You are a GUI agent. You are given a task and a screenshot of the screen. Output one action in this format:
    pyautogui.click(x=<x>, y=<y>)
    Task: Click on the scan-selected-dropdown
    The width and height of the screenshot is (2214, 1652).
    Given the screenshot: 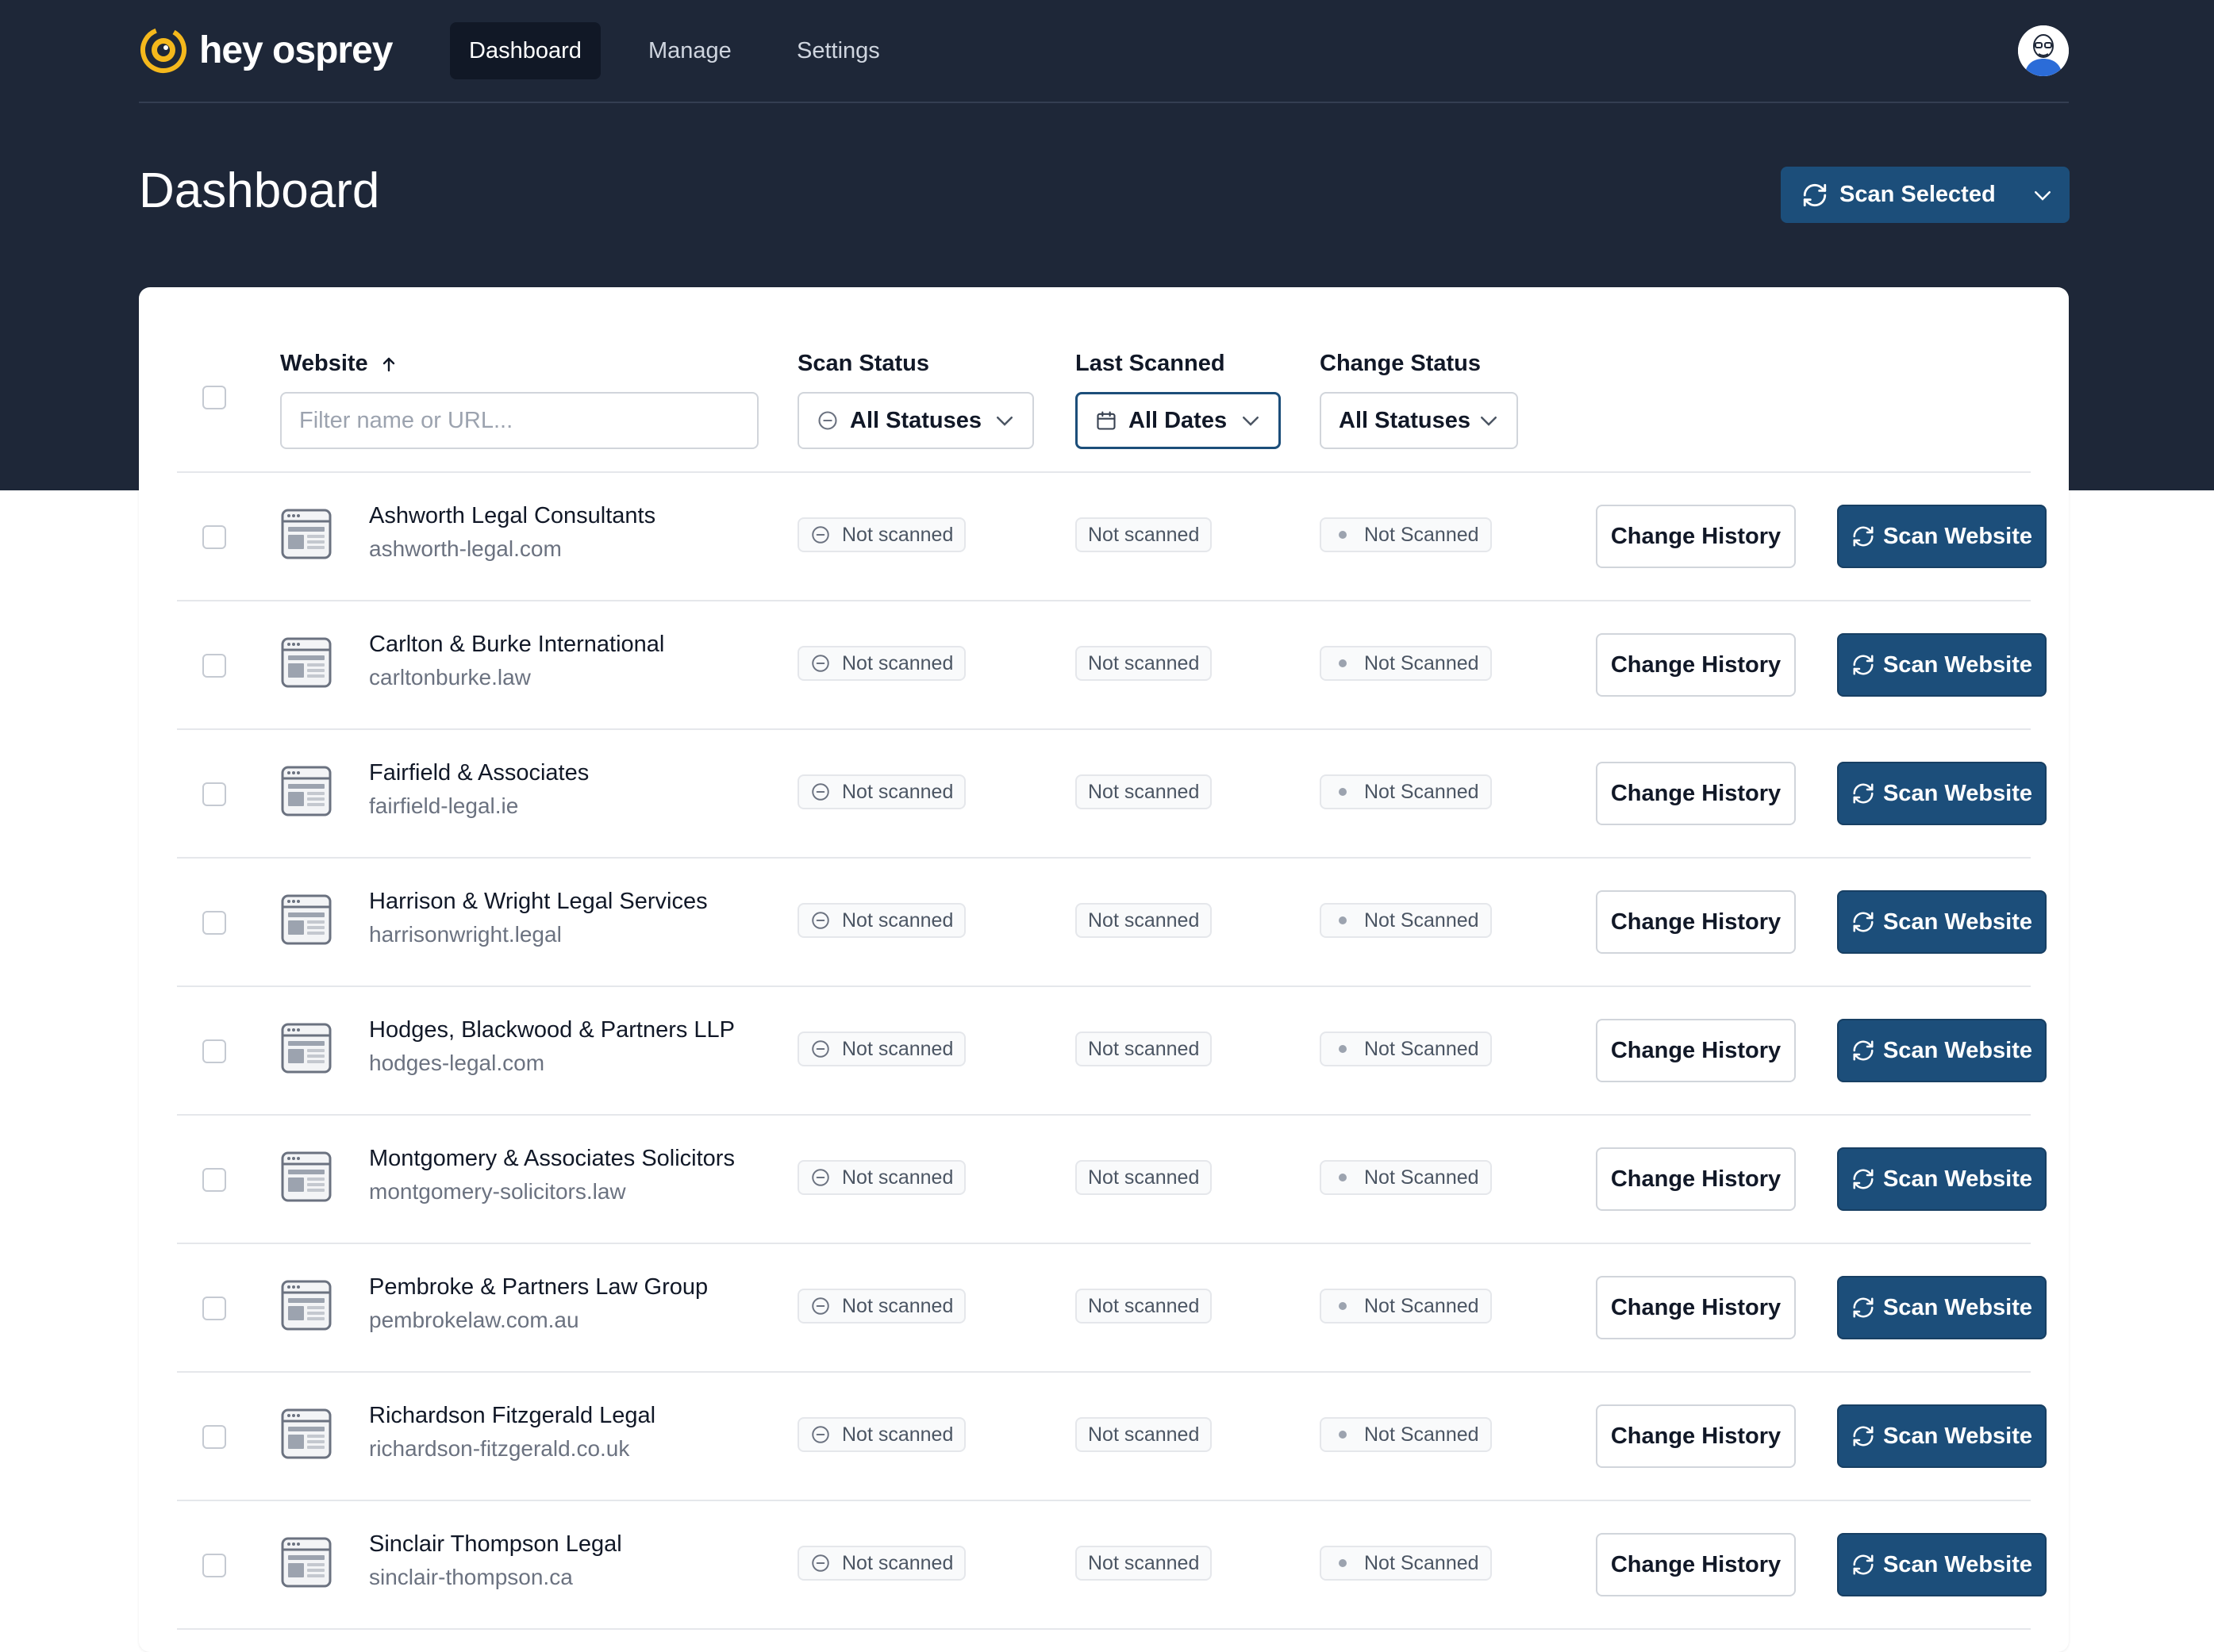 What is the action you would take?
    pyautogui.click(x=2043, y=195)
    